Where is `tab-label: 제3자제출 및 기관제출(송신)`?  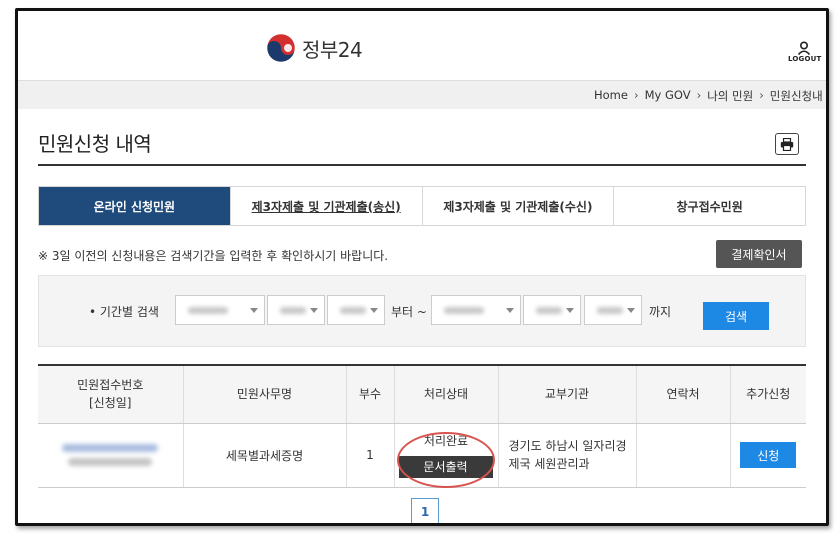 tab-label: 제3자제출 및 기관제출(송신) is located at coordinates (326, 206).